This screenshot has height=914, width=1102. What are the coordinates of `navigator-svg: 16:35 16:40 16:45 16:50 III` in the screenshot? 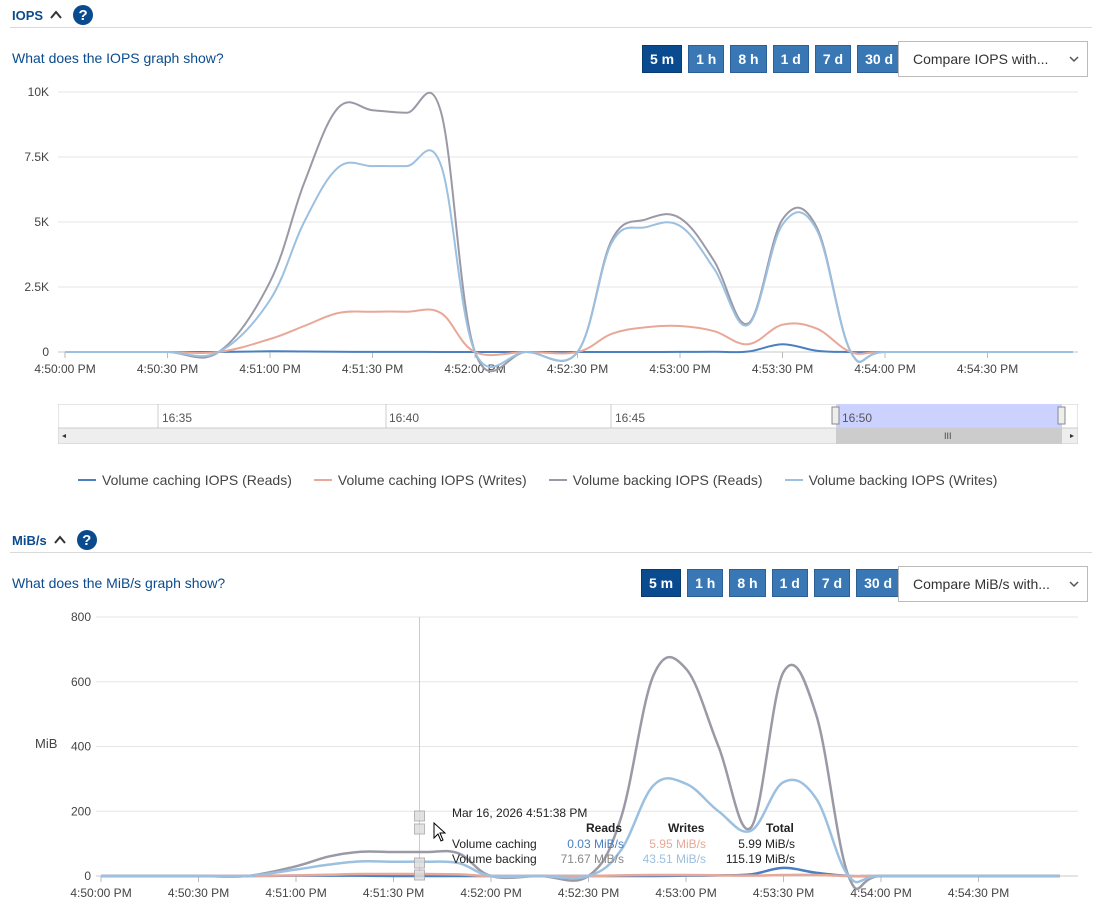 It's located at (568, 424).